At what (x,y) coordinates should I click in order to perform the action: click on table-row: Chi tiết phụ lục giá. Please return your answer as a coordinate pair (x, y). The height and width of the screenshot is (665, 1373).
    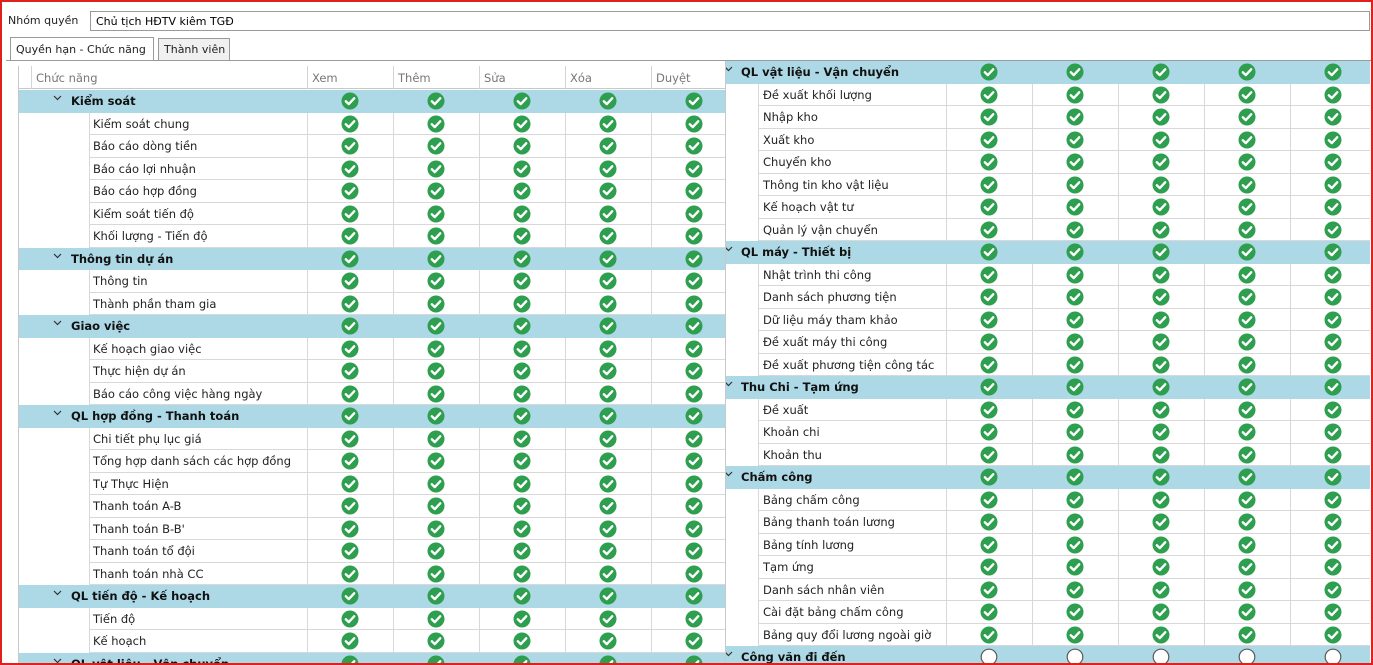
    Looking at the image, I should click on (372, 438).